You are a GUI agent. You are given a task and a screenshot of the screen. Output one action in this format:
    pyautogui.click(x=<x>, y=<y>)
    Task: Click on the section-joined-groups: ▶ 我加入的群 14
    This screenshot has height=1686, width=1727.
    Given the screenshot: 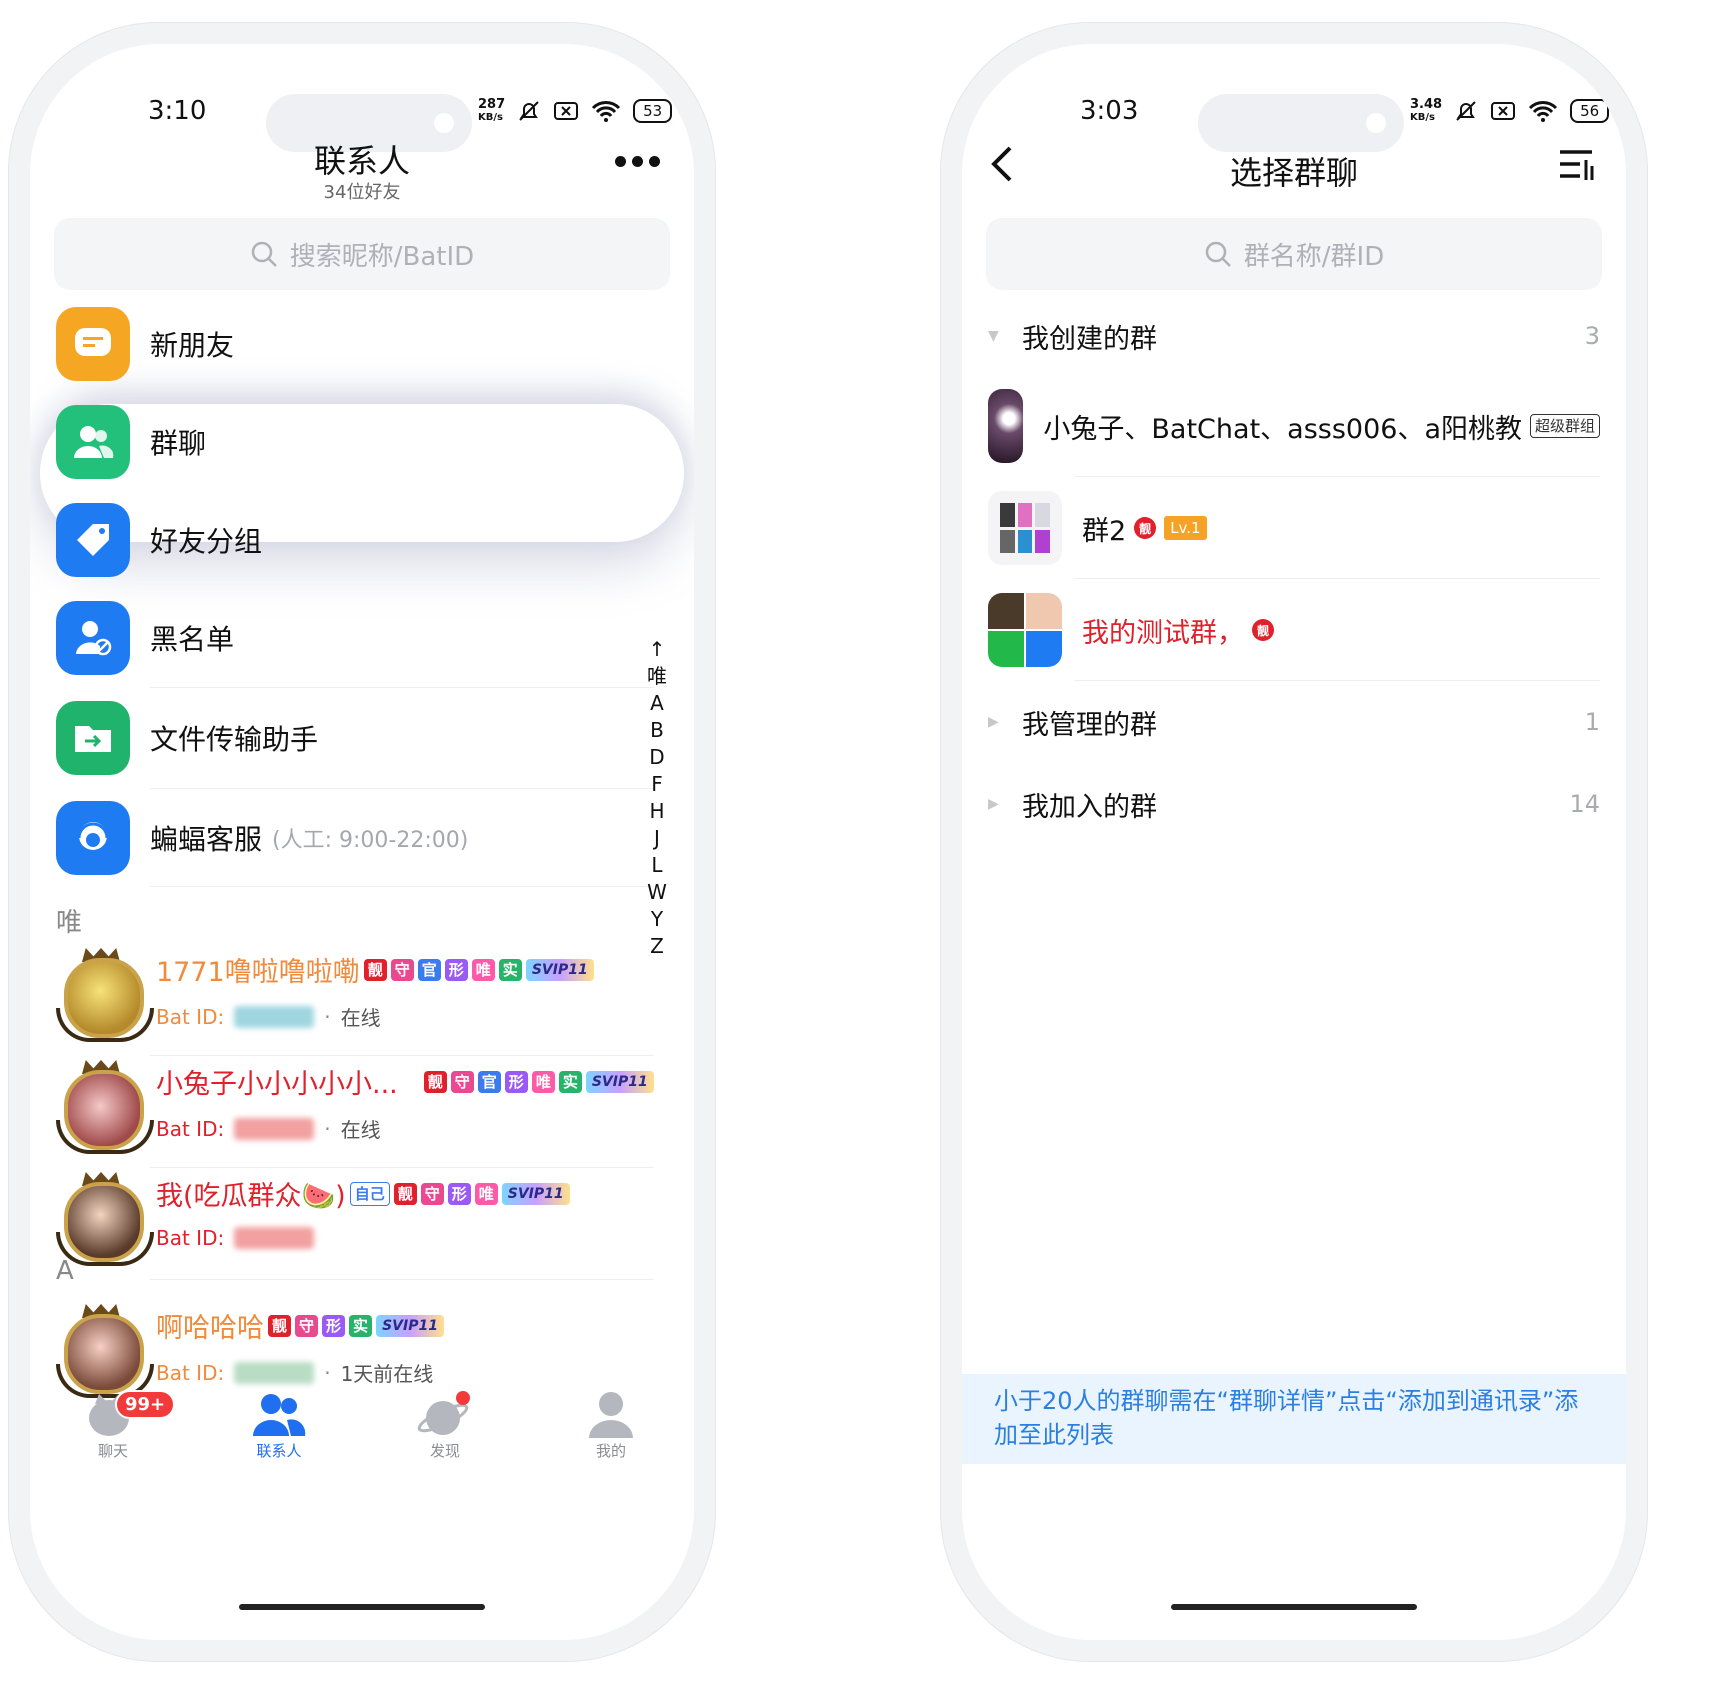 What is the action you would take?
    pyautogui.click(x=1294, y=804)
    